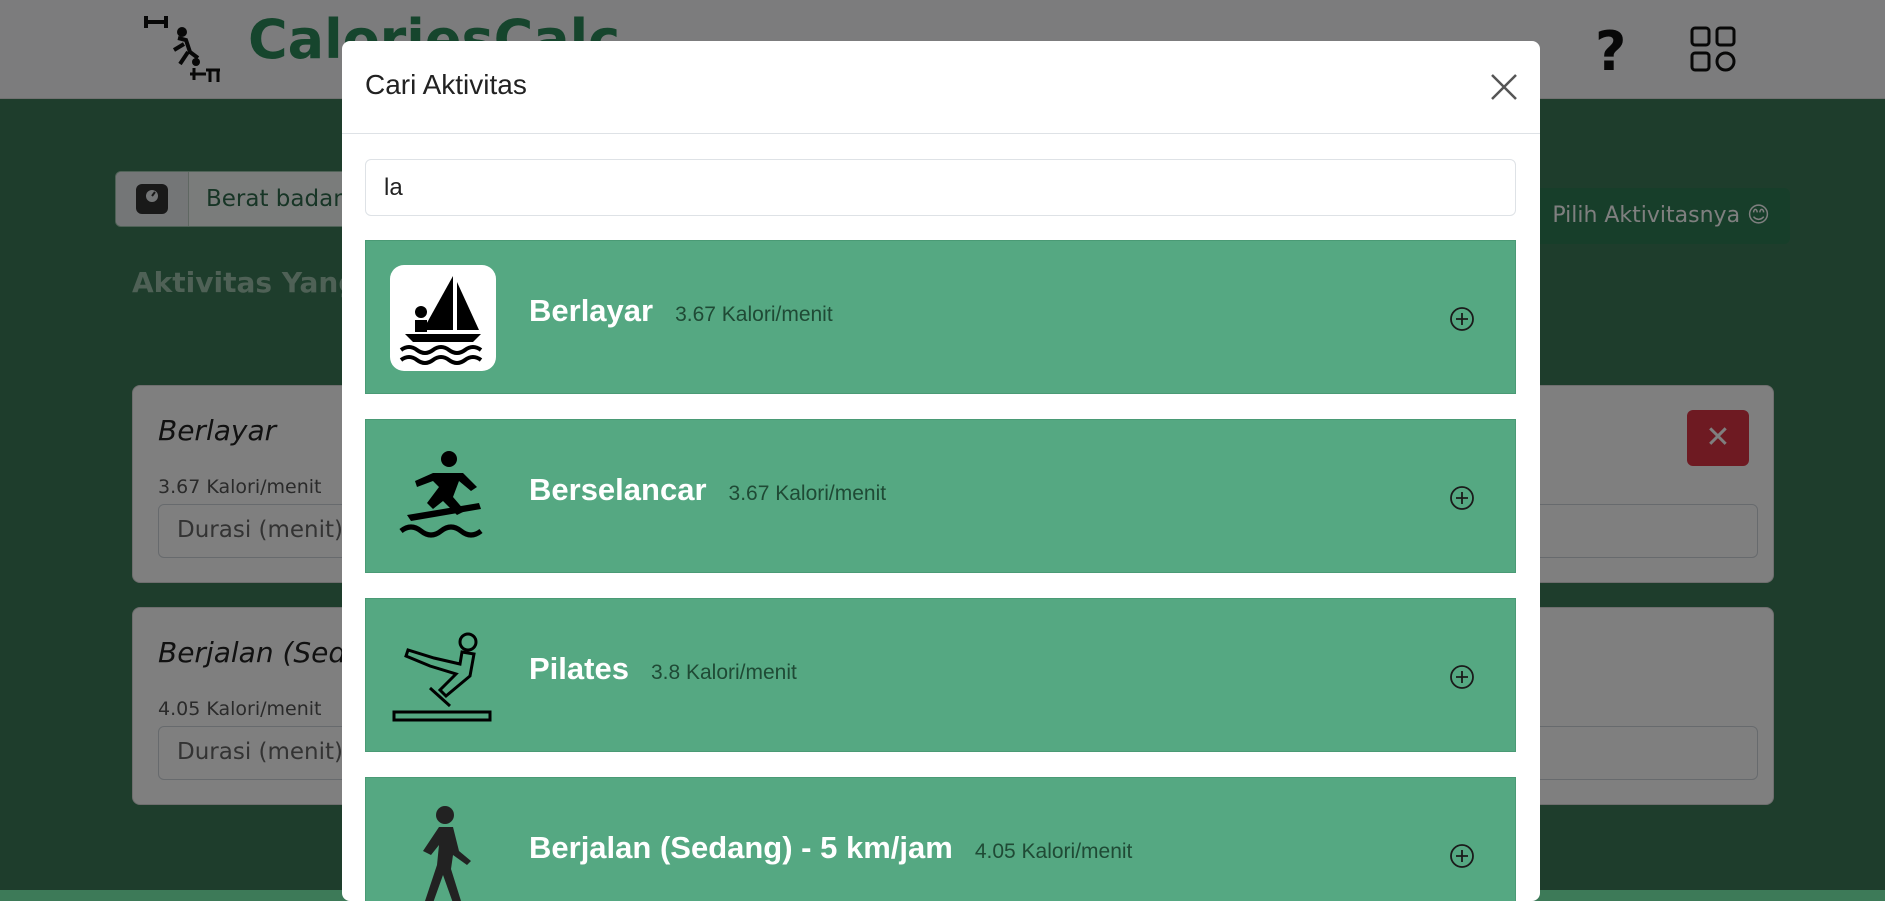 The height and width of the screenshot is (901, 1885). Describe the element at coordinates (1053, 851) in the screenshot. I see `result-rate: 4.05 Kalori/menit` at that location.